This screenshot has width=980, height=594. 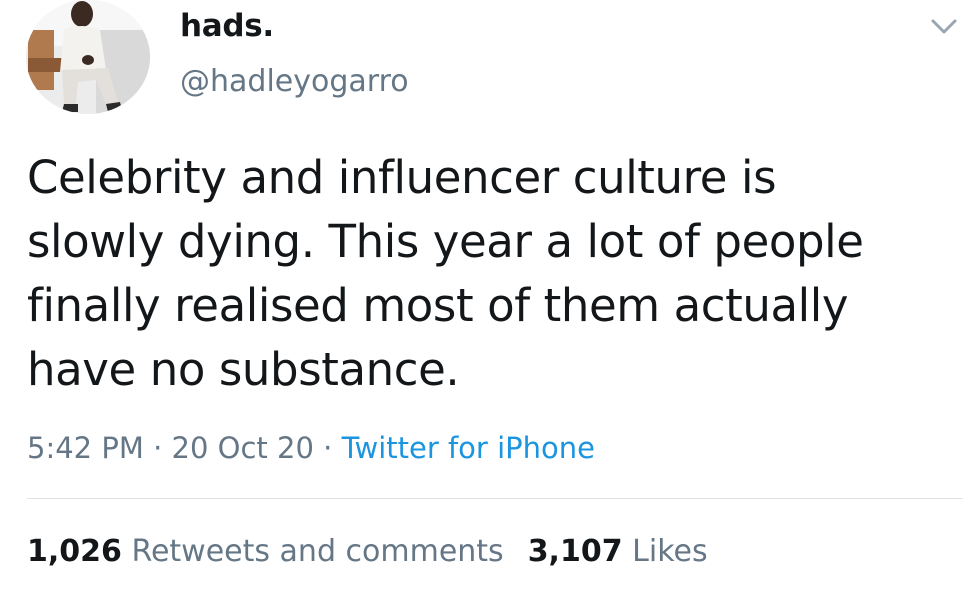 I want to click on tweet-metadata: 5:42 PM · 20 Oct 20 · Twitter for iPhone, so click(x=311, y=448).